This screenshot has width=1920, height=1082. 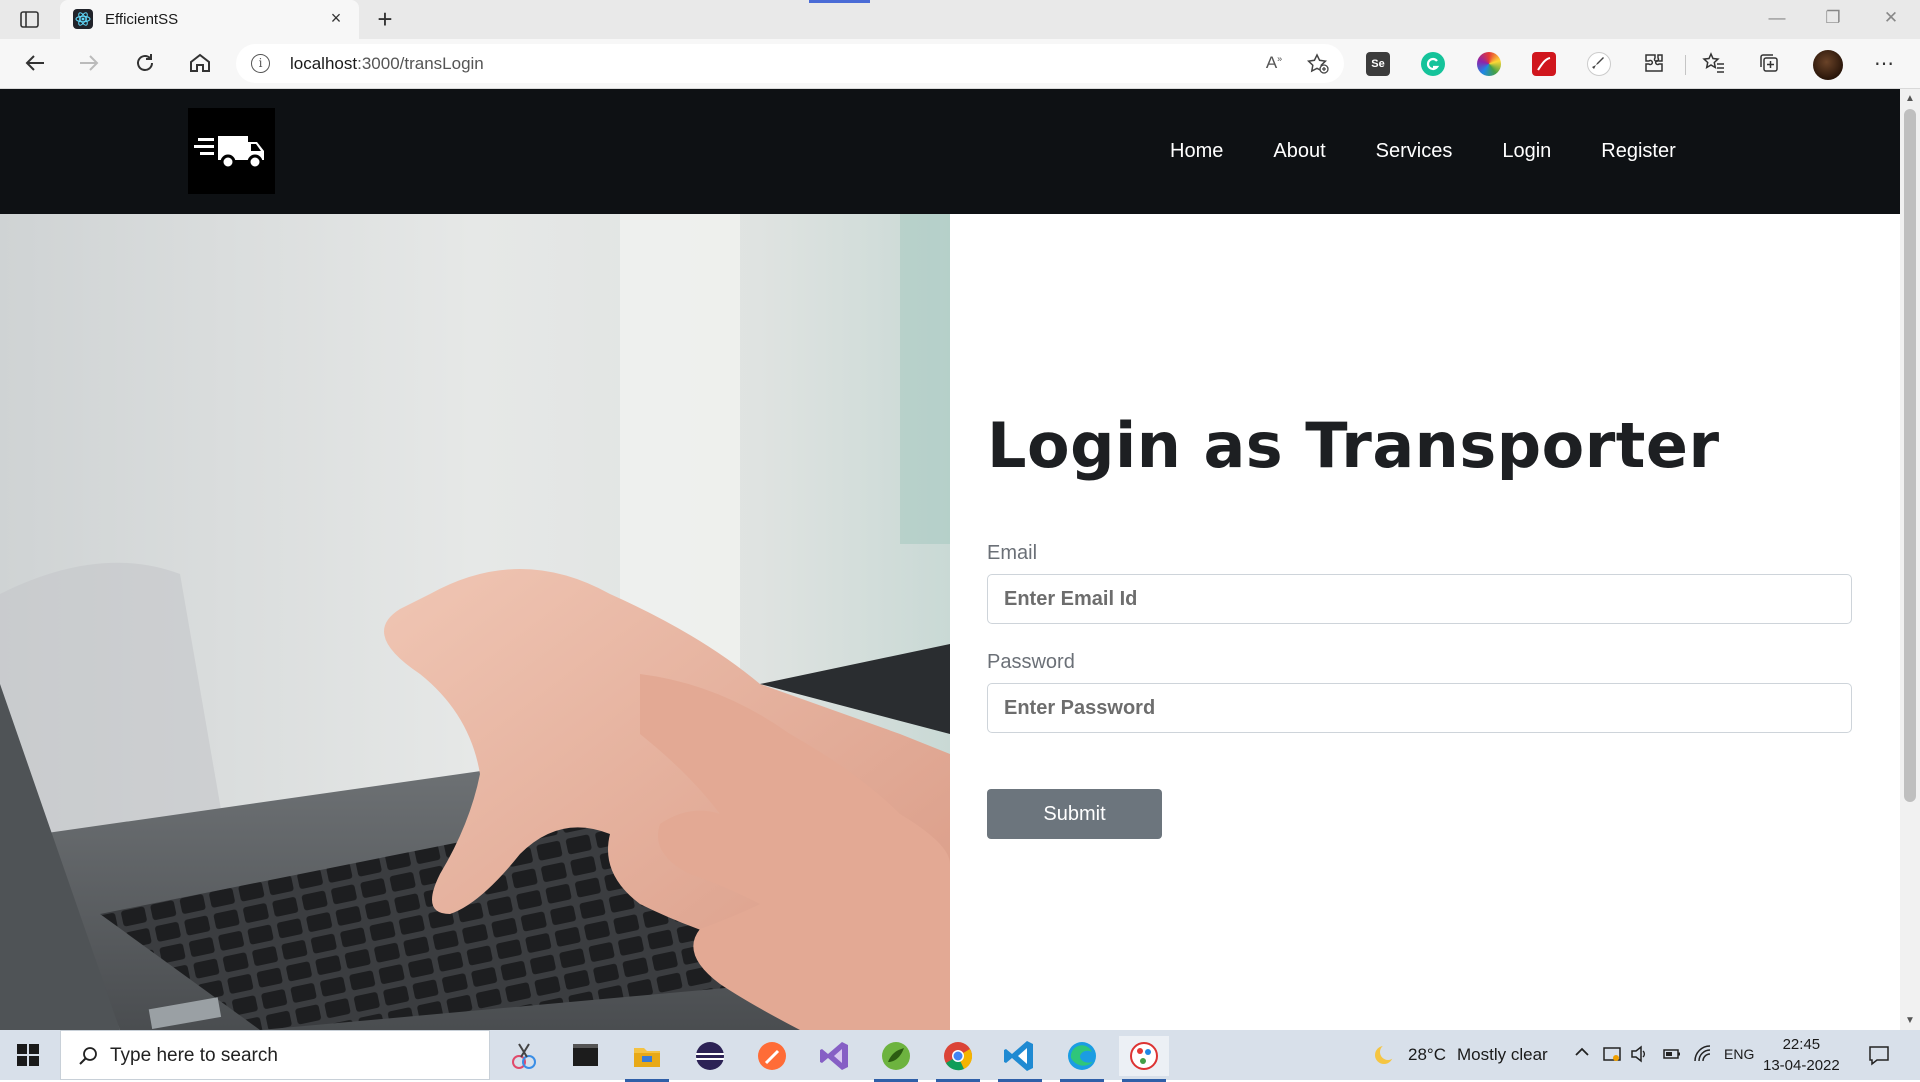 I want to click on browser-toolbar: i localhost:3000/transLogin A» Se ⋯, so click(x=960, y=64).